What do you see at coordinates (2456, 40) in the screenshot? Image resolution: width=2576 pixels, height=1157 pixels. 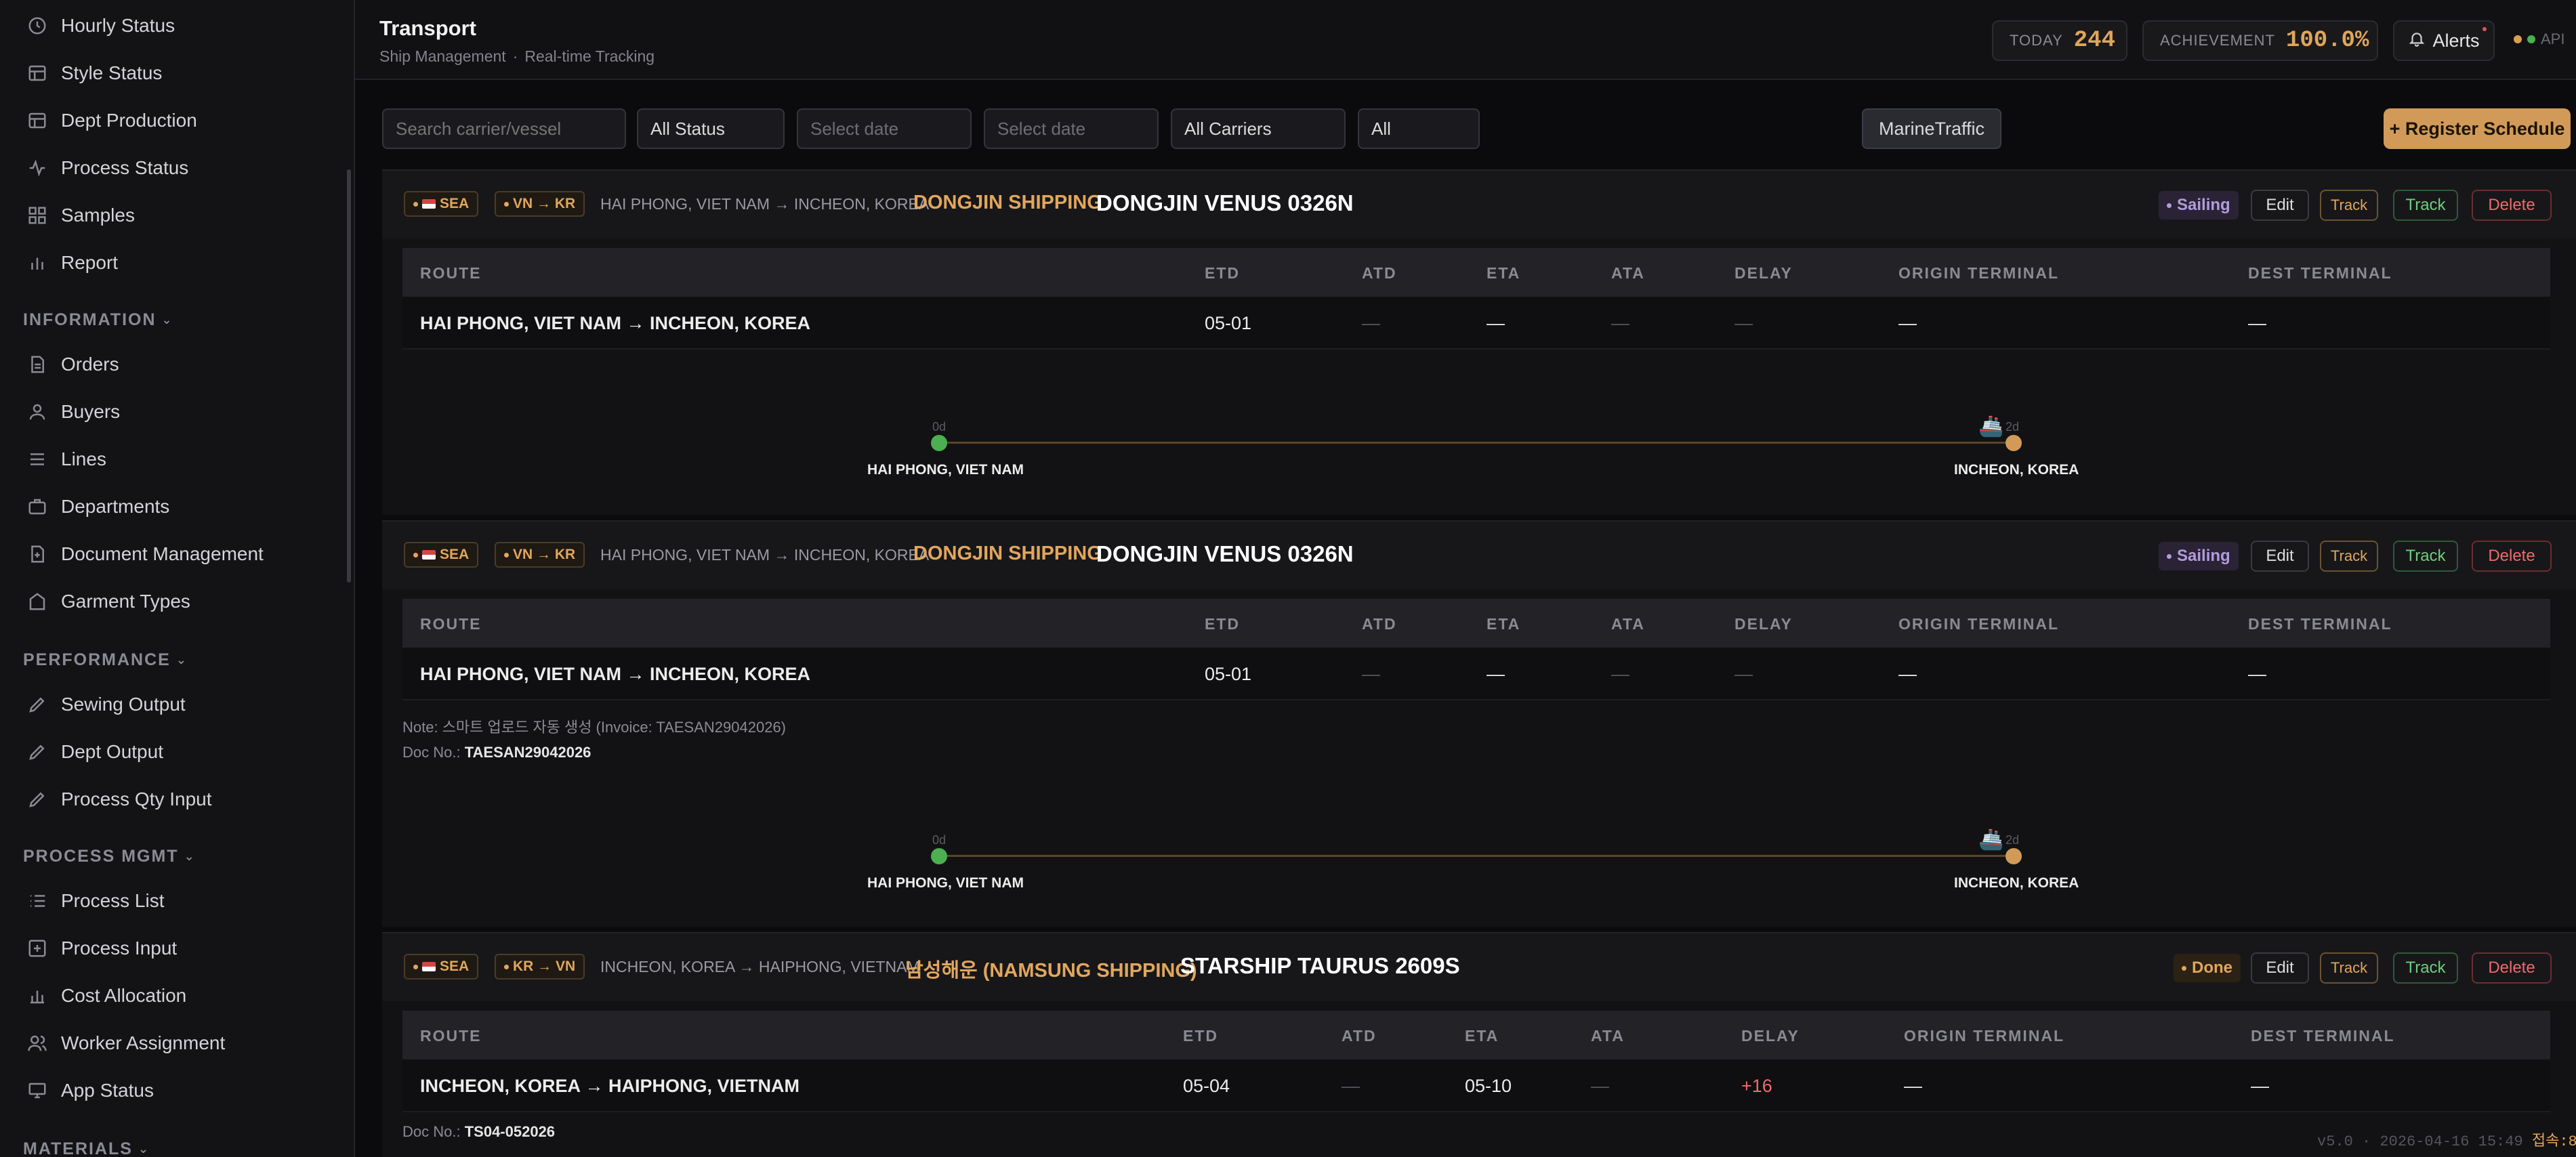 I see `alerts-label: Alerts` at bounding box center [2456, 40].